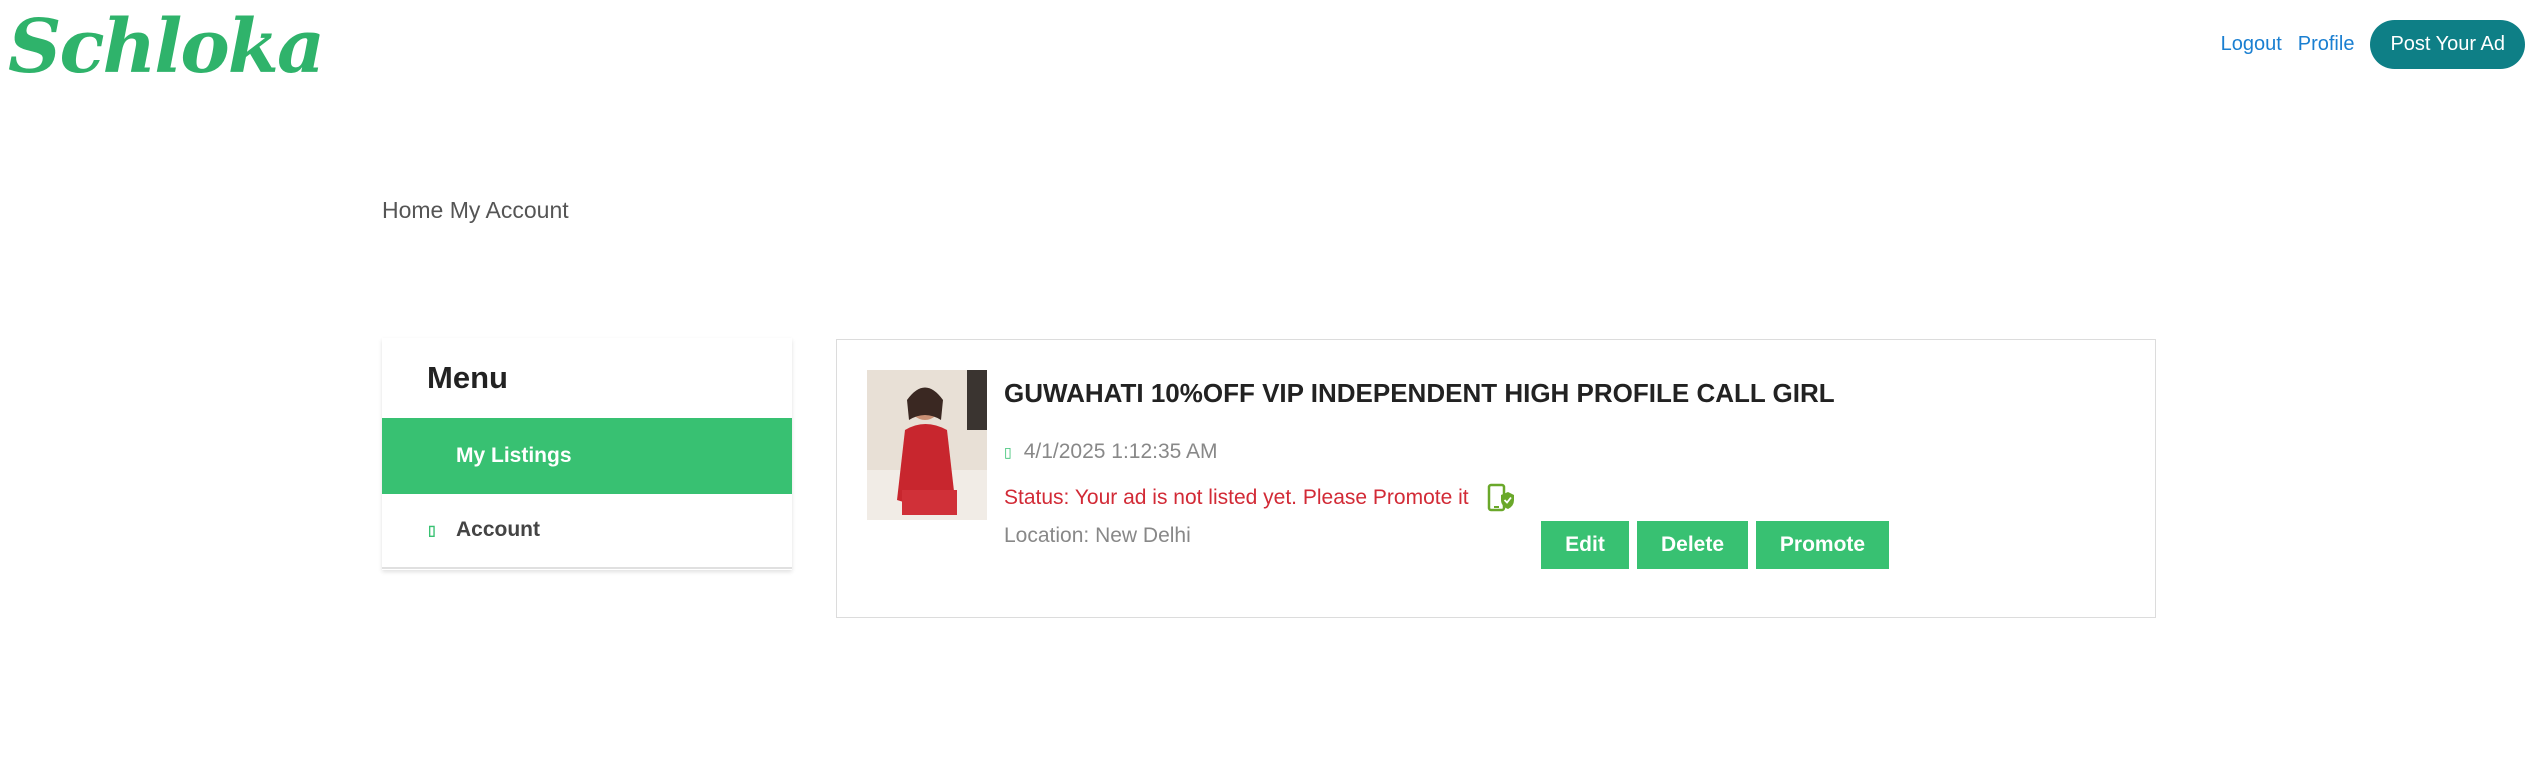  Describe the element at coordinates (1120, 451) in the screenshot. I see `listing-date-text: 4/1/2025 1:12:35 AM` at that location.